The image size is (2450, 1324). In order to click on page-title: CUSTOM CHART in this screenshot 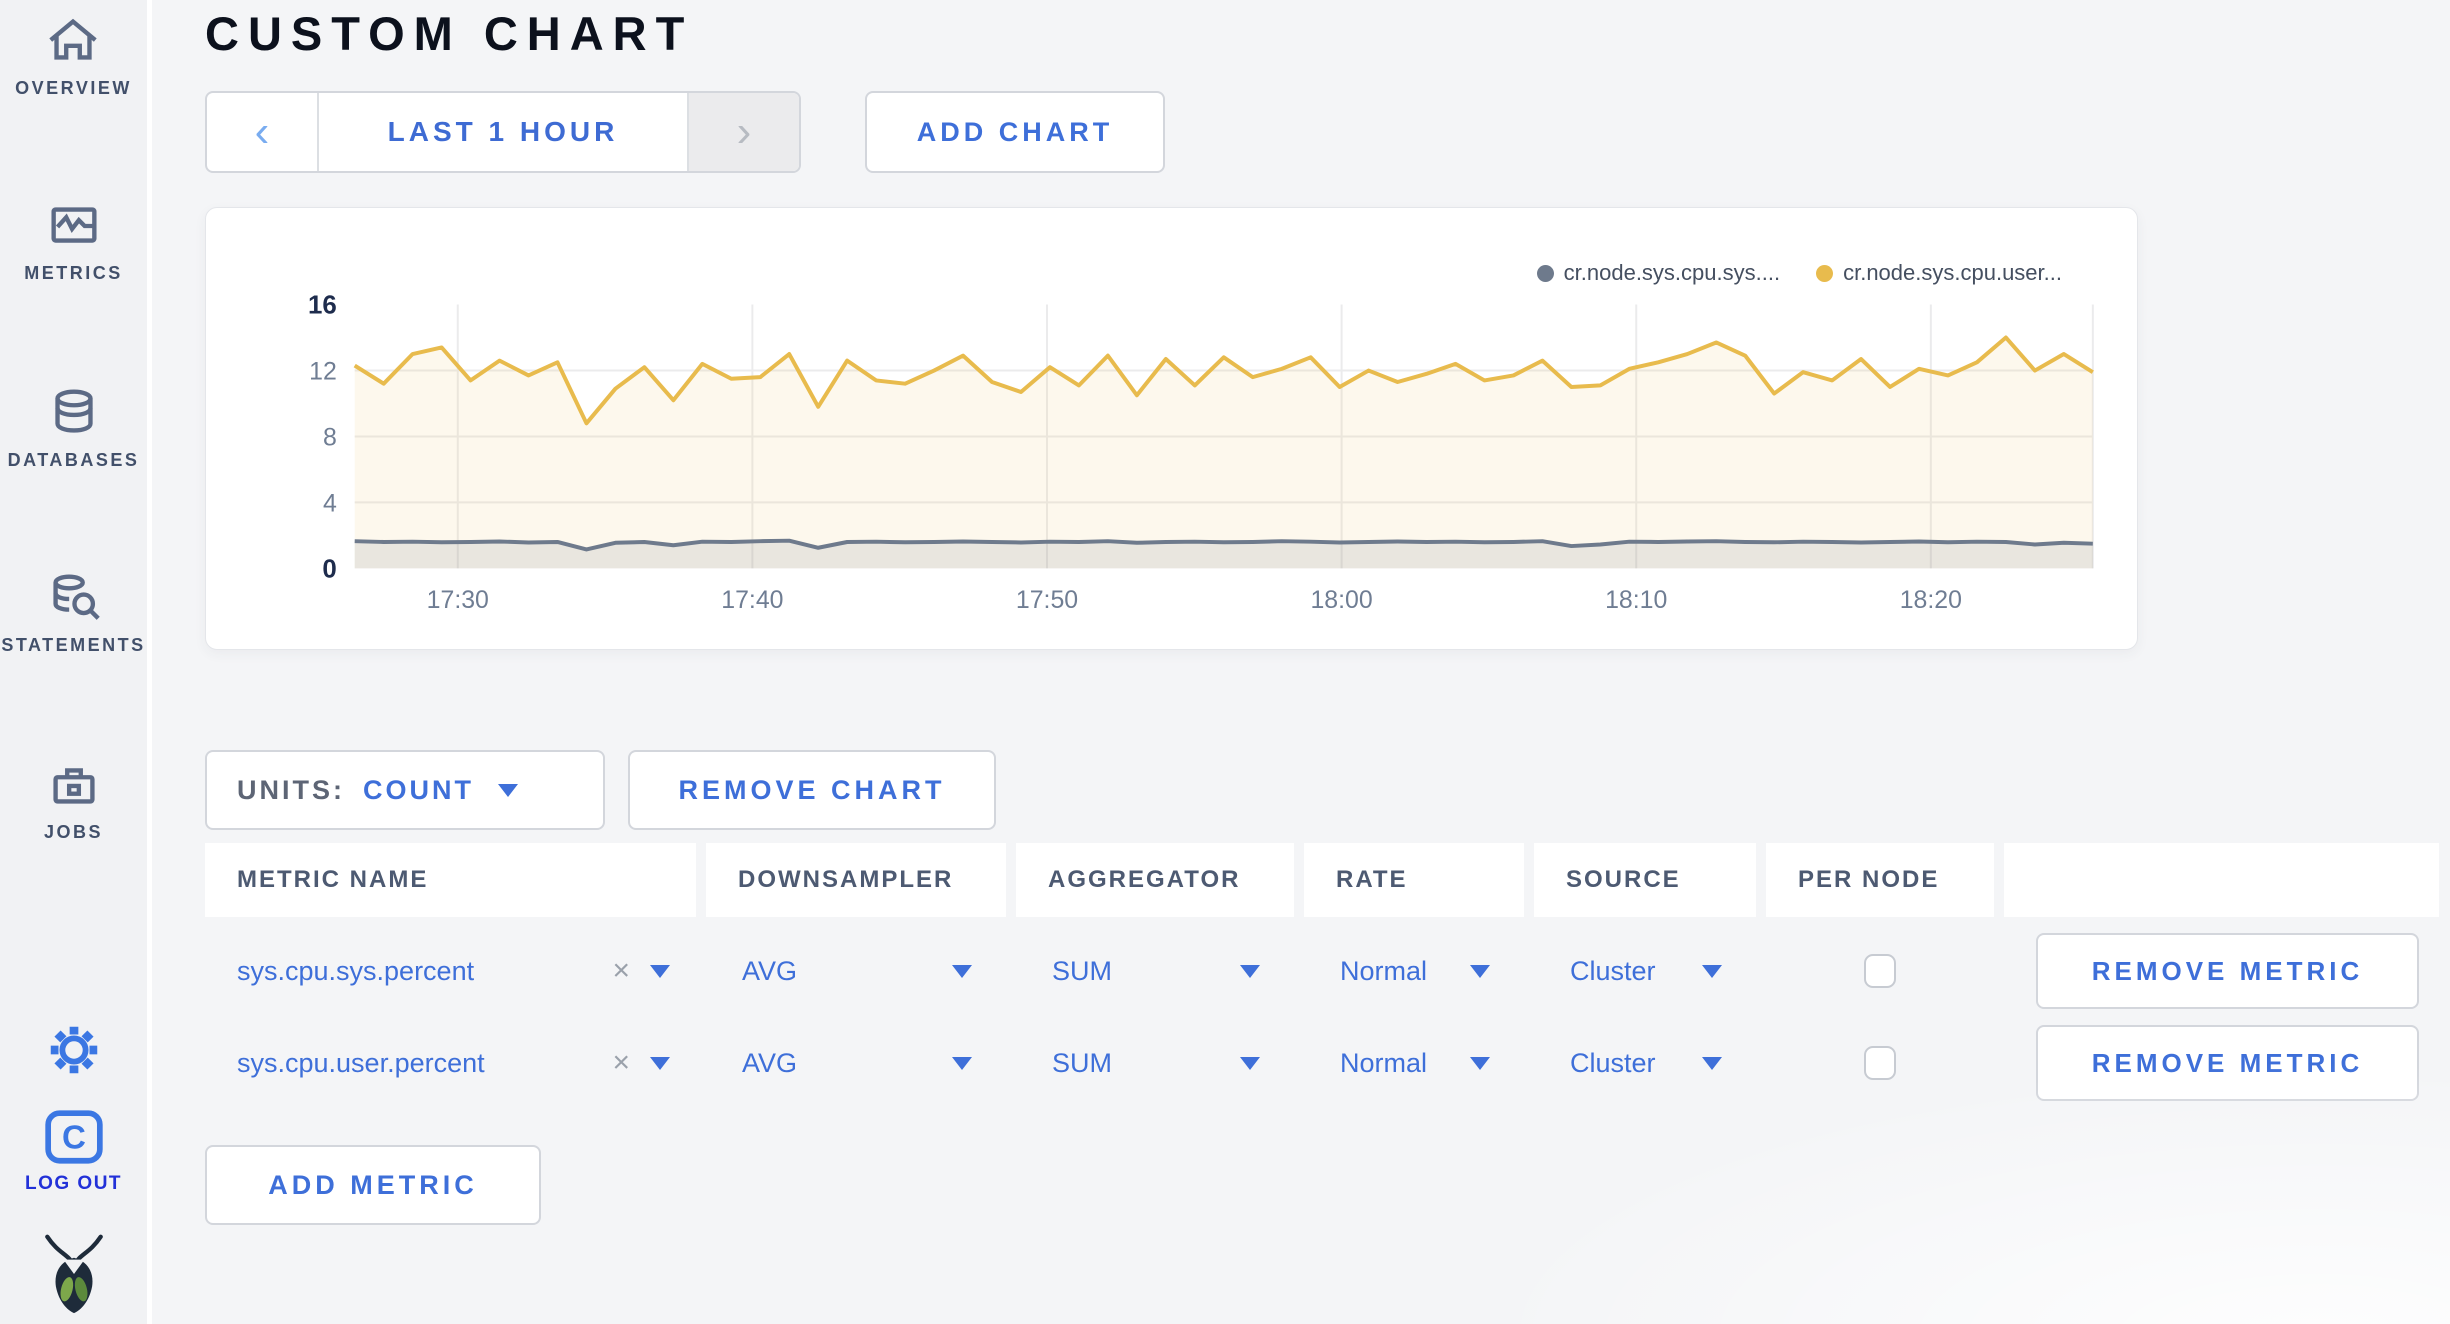, I will do `click(449, 33)`.